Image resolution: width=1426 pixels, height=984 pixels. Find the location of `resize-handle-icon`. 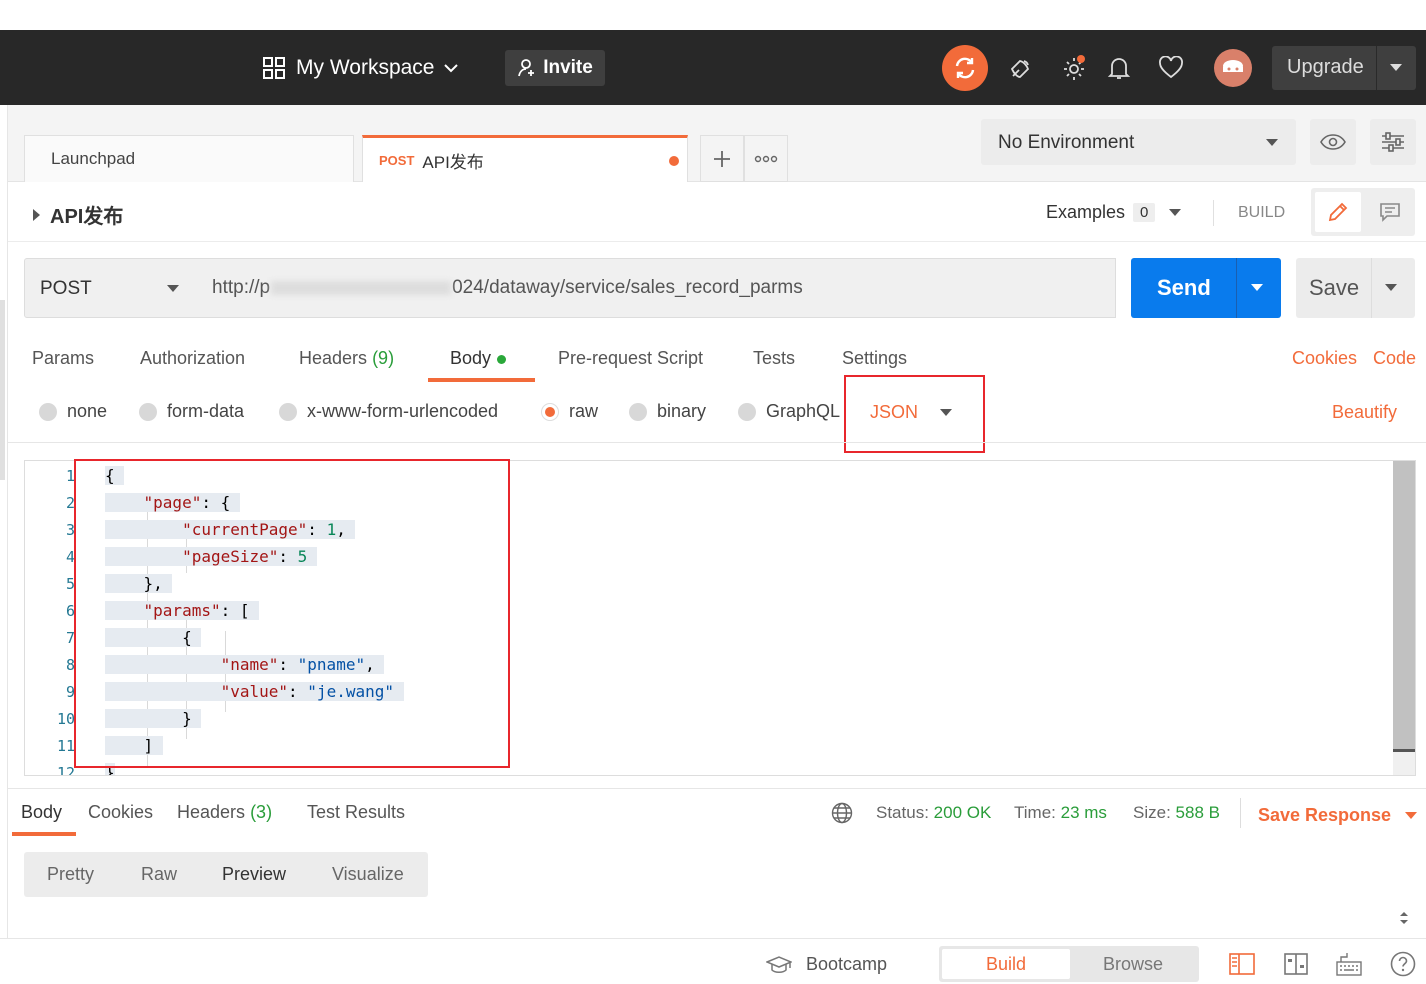

resize-handle-icon is located at coordinates (1404, 918).